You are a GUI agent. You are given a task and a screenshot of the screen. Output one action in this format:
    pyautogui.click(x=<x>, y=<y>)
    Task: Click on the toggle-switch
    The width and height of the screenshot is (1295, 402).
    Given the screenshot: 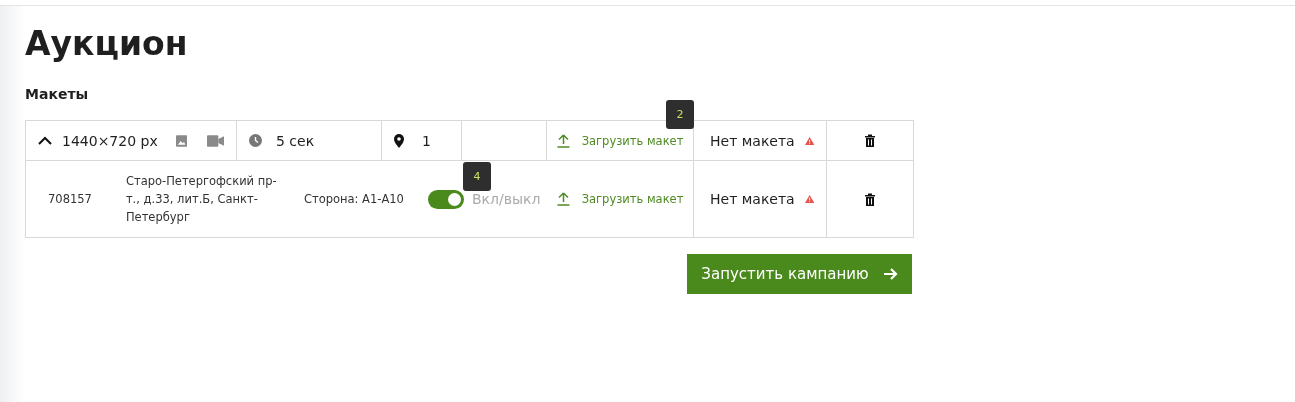 What is the action you would take?
    pyautogui.click(x=445, y=199)
    